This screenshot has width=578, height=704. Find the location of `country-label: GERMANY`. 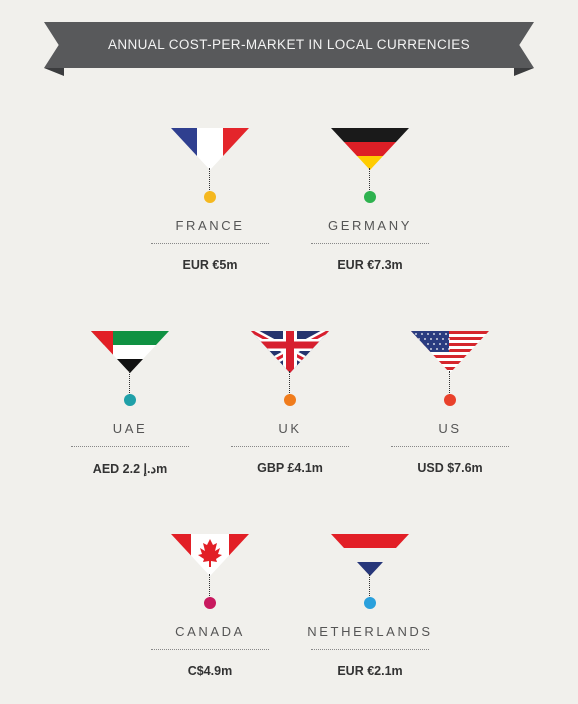

country-label: GERMANY is located at coordinates (370, 225).